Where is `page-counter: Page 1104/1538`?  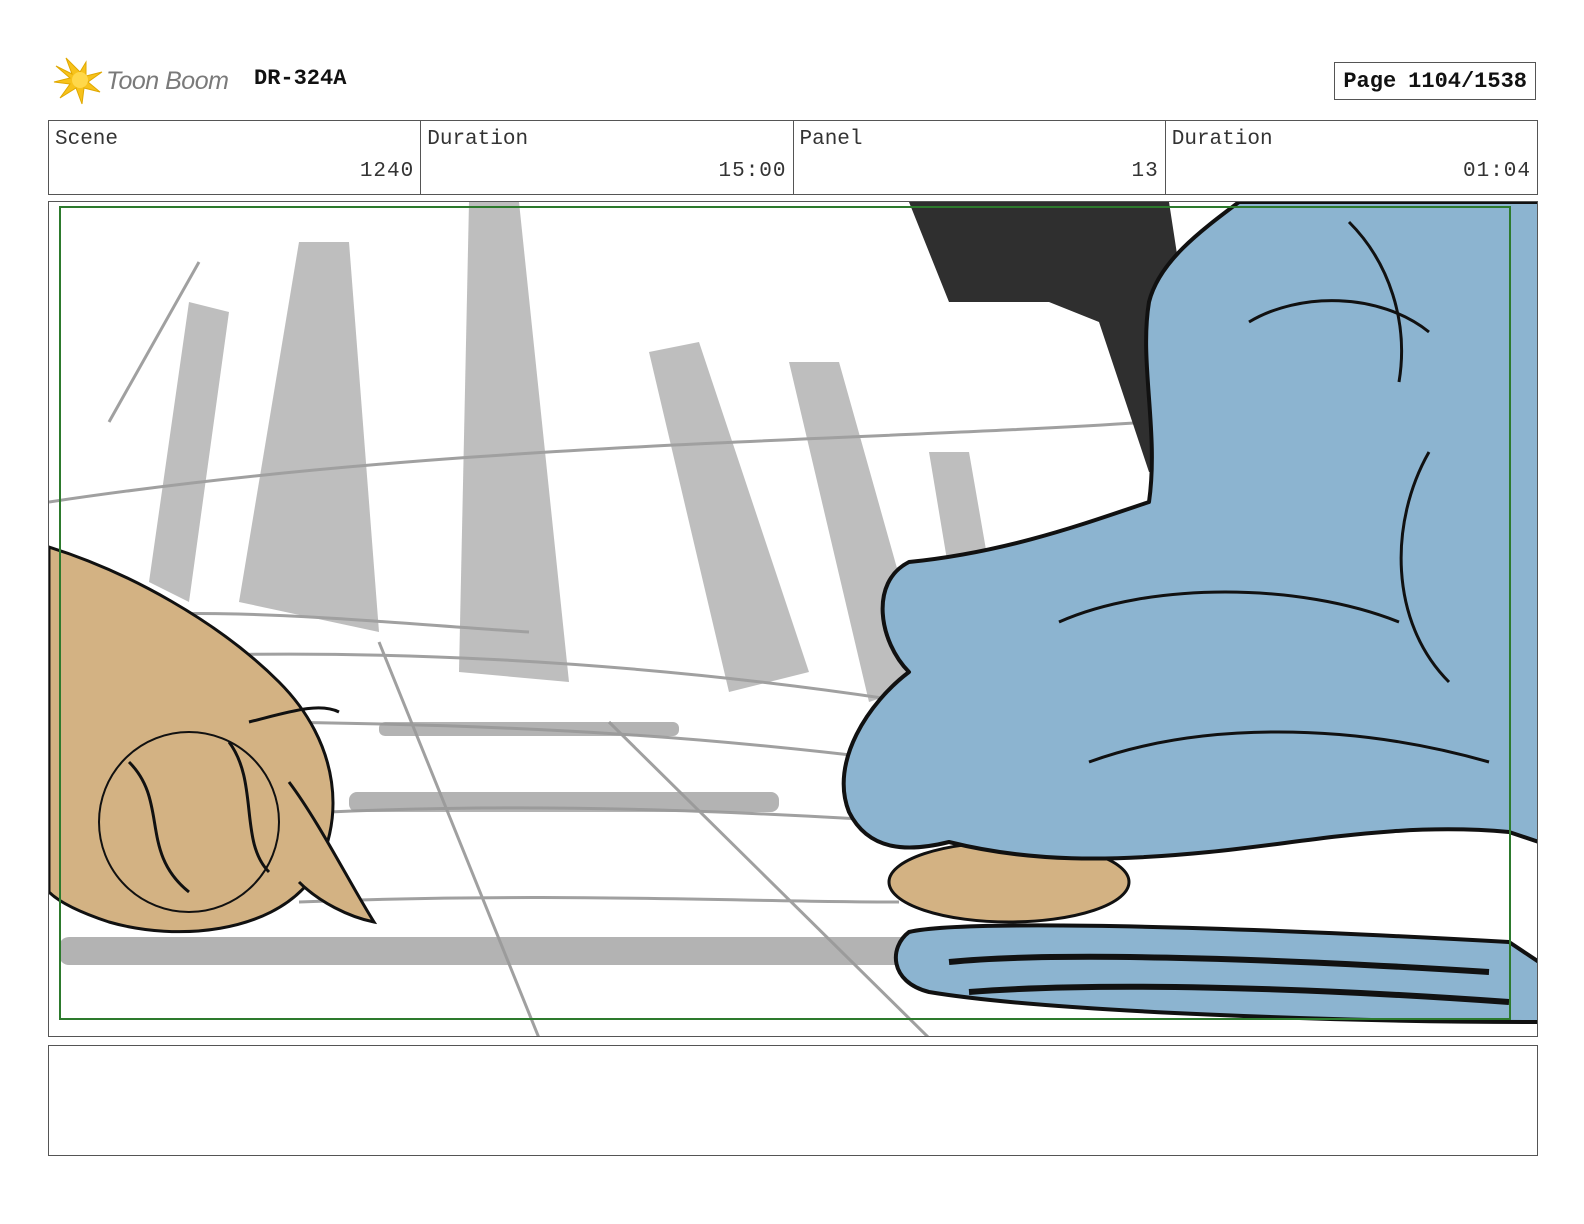 page-counter: Page 1104/1538 is located at coordinates (1435, 81).